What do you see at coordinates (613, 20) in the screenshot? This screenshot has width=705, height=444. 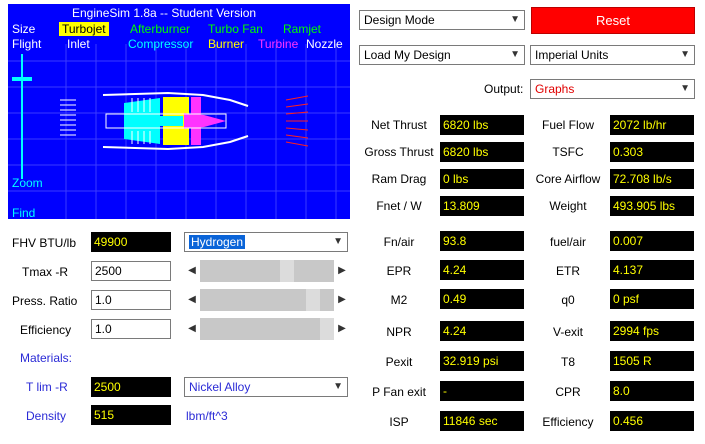 I see `reset-button: Reset` at bounding box center [613, 20].